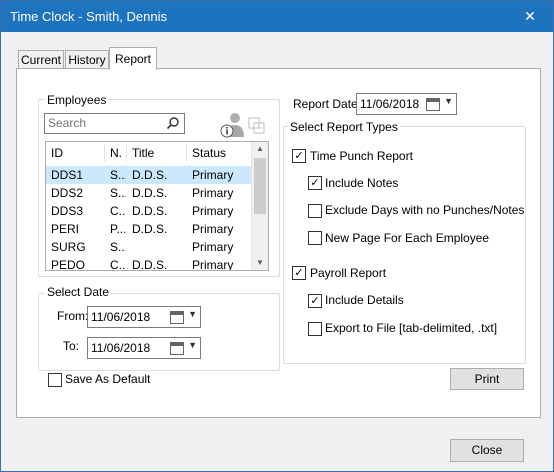  What do you see at coordinates (348, 273) in the screenshot?
I see `payroll-report-label: Payroll Report` at bounding box center [348, 273].